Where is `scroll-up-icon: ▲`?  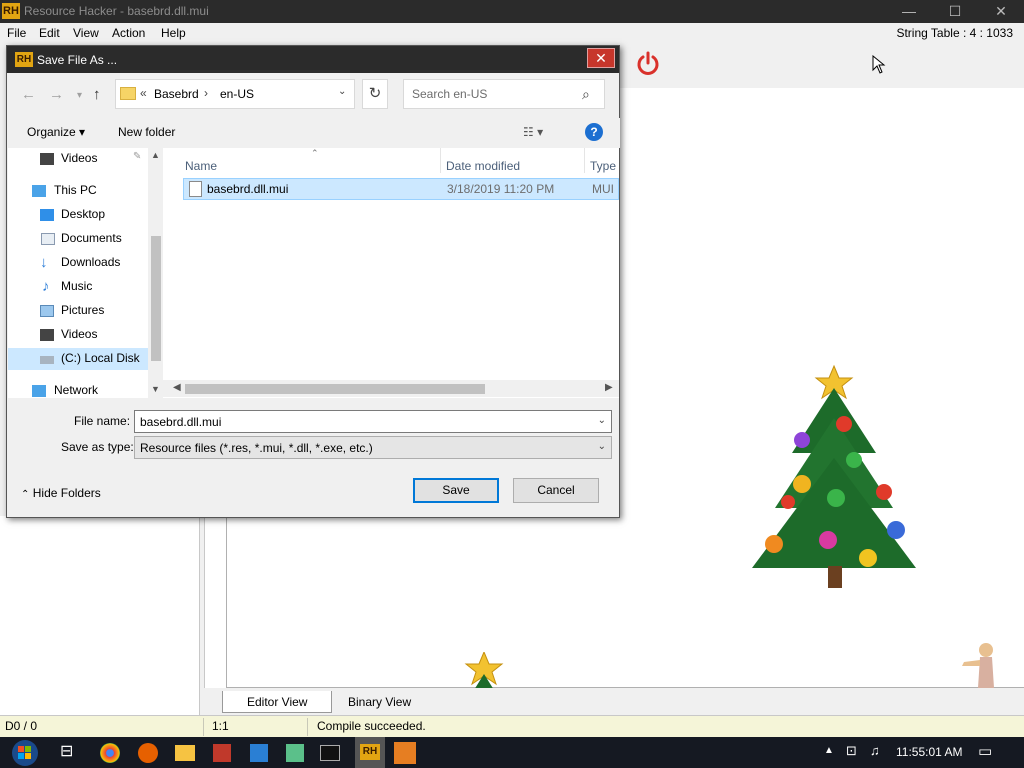
scroll-up-icon: ▲ is located at coordinates (155, 155).